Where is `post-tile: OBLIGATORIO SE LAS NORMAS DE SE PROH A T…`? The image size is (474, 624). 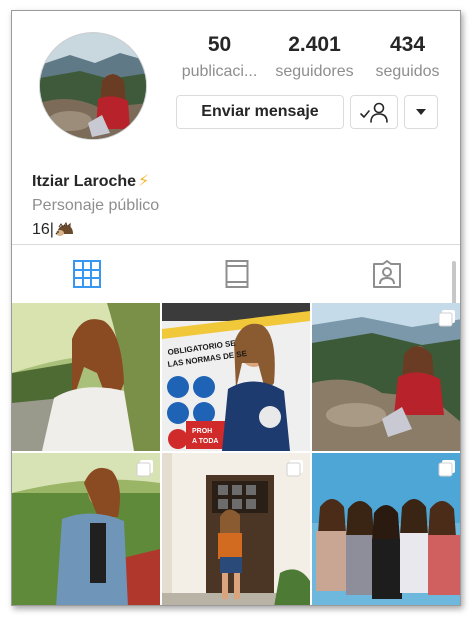
post-tile: OBLIGATORIO SE LAS NORMAS DE SE PROH A T… is located at coordinates (236, 377).